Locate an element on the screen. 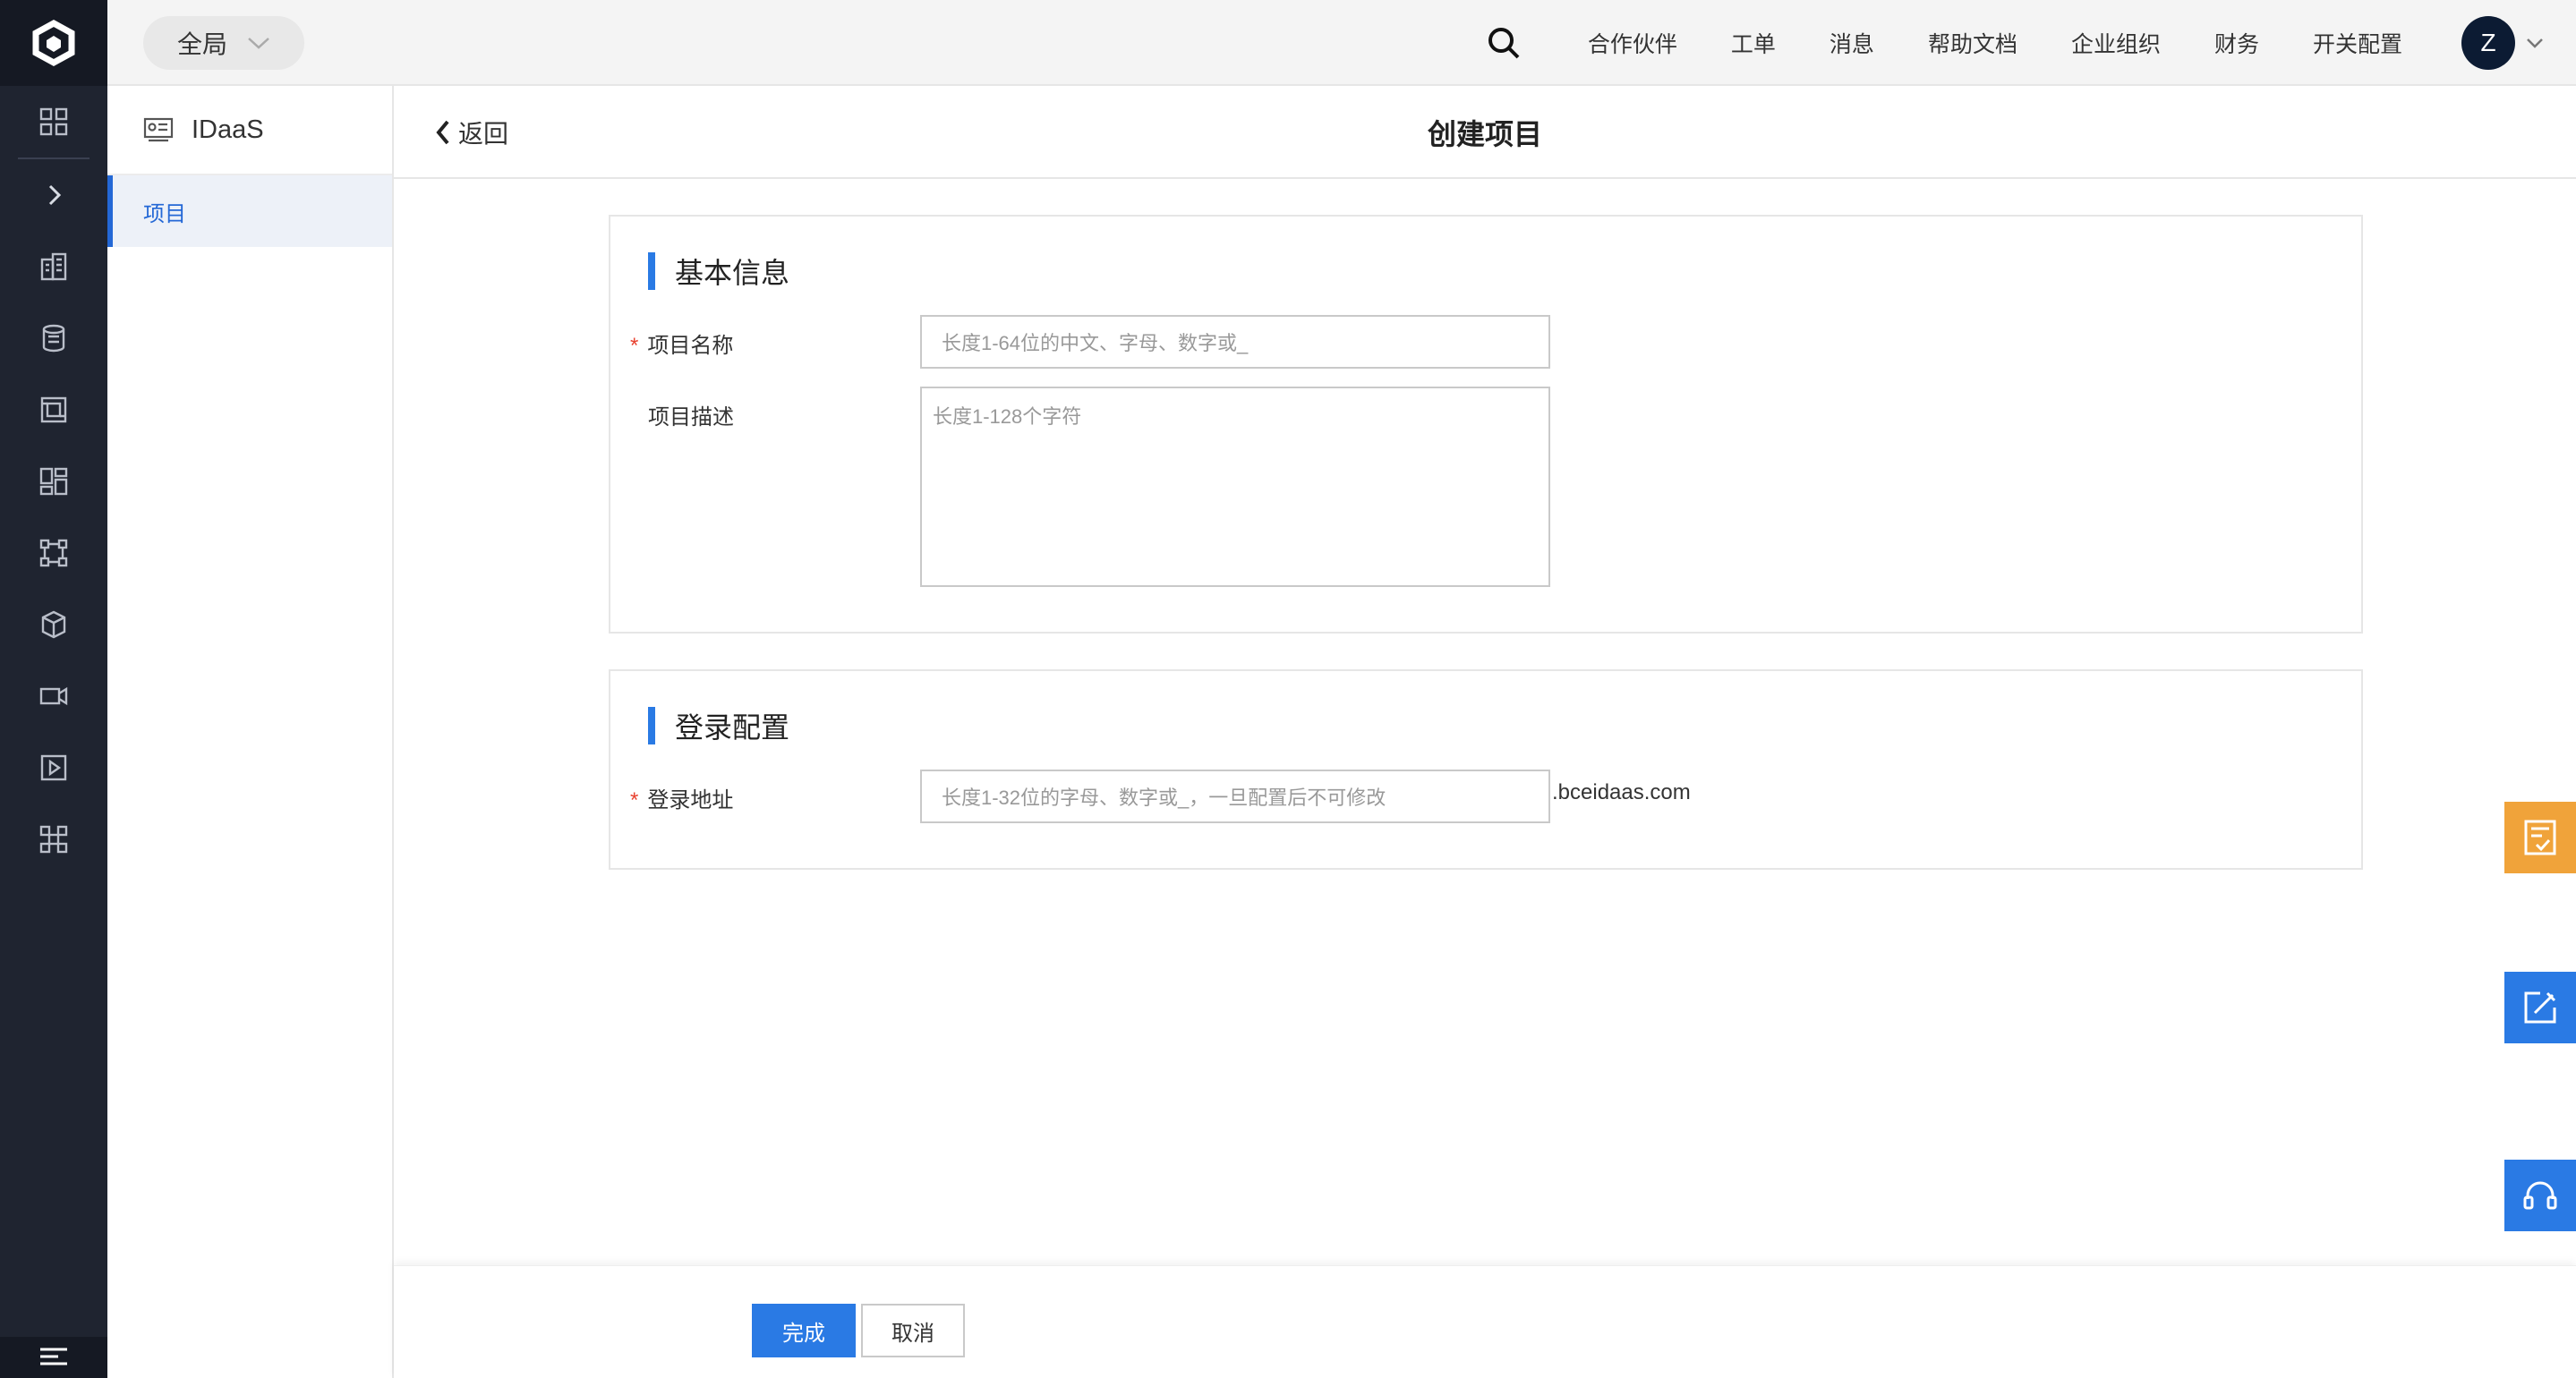  section-title-login: 登录配置 is located at coordinates (718, 726).